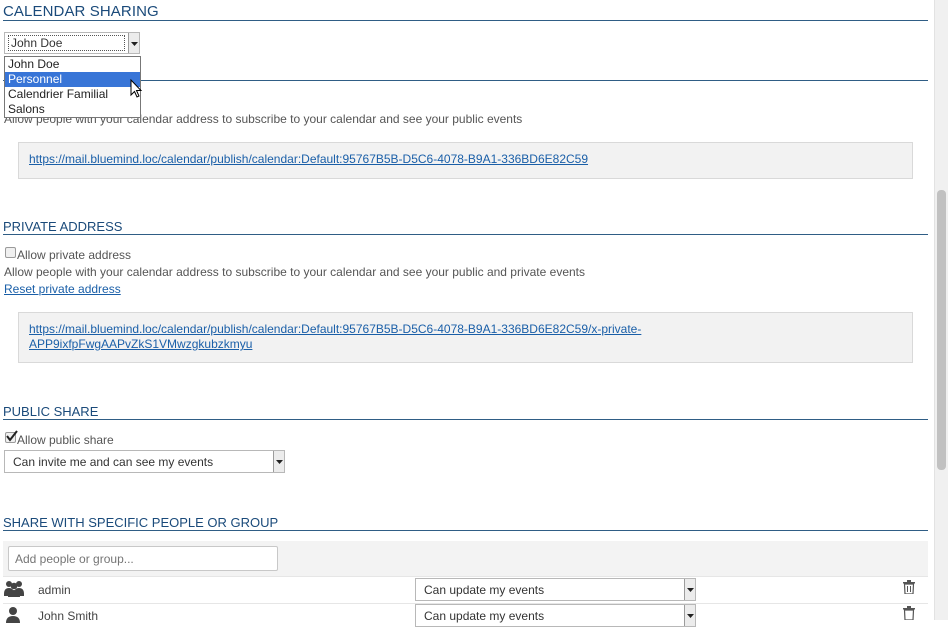 The image size is (948, 627). Describe the element at coordinates (10, 252) in the screenshot. I see `allow-private-checkbox` at that location.